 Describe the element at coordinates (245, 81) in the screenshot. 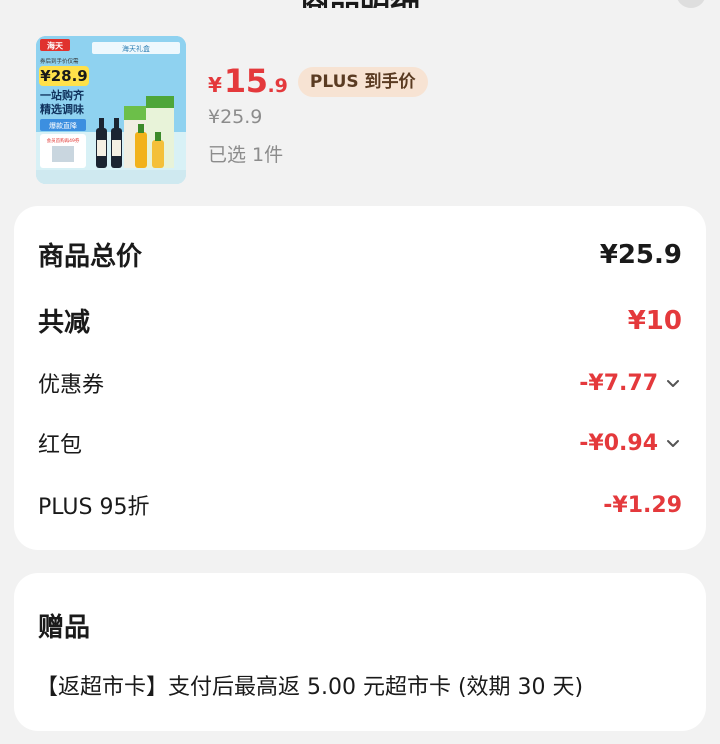

I see `price-integer: 15` at that location.